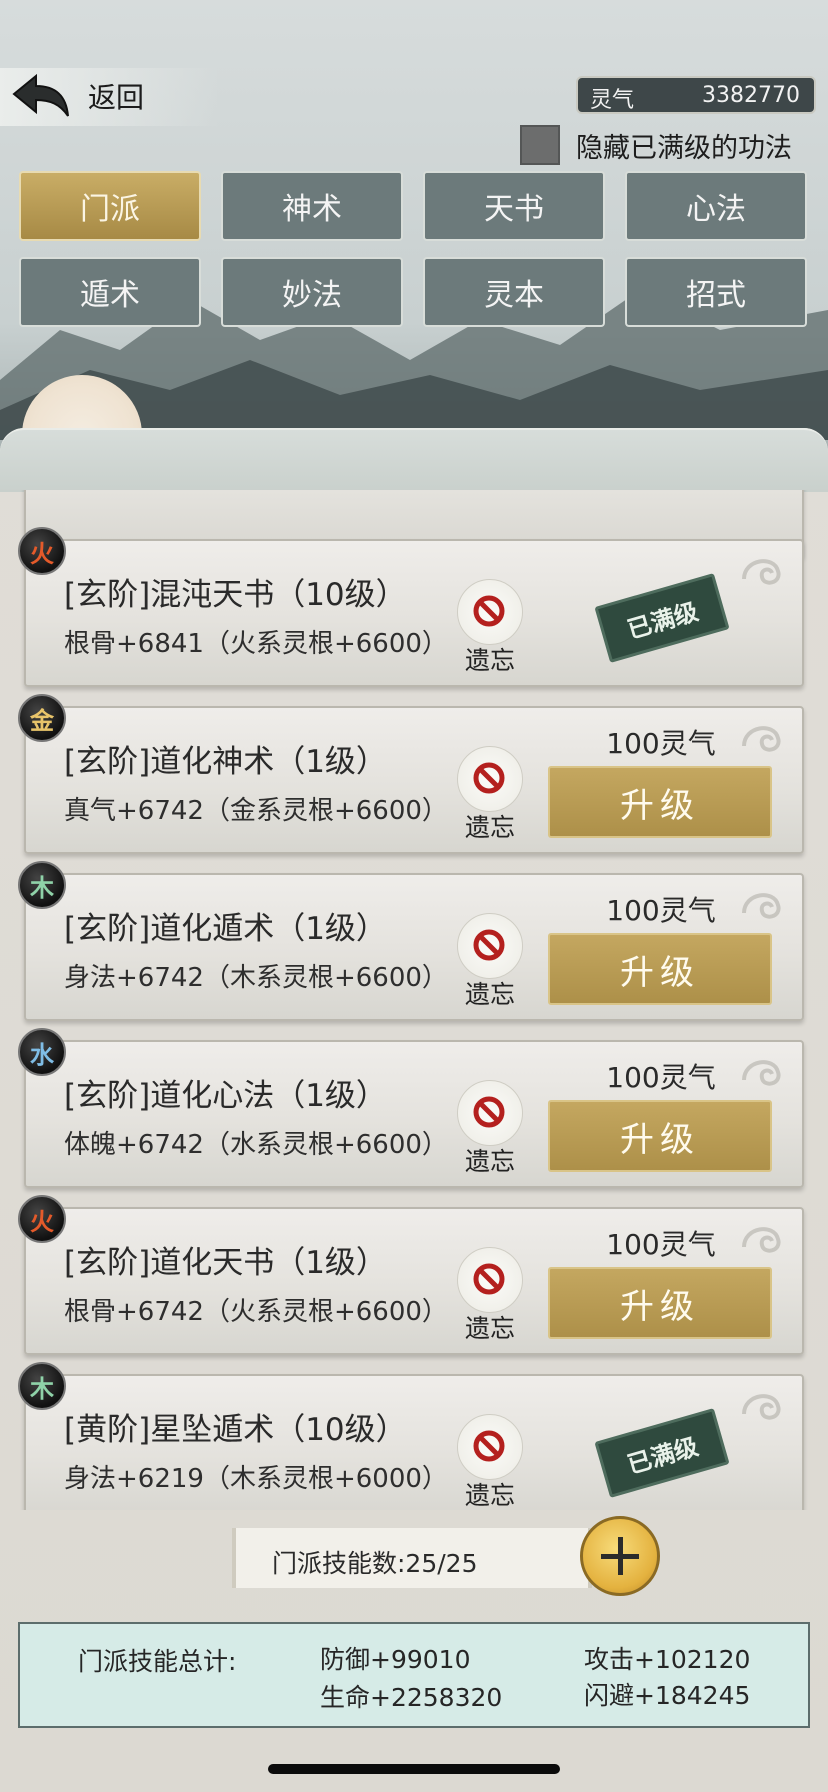 This screenshot has height=1792, width=828. What do you see at coordinates (256, 811) in the screenshot?
I see `skill-bonus: 真气+6742（金系灵根+6600）` at bounding box center [256, 811].